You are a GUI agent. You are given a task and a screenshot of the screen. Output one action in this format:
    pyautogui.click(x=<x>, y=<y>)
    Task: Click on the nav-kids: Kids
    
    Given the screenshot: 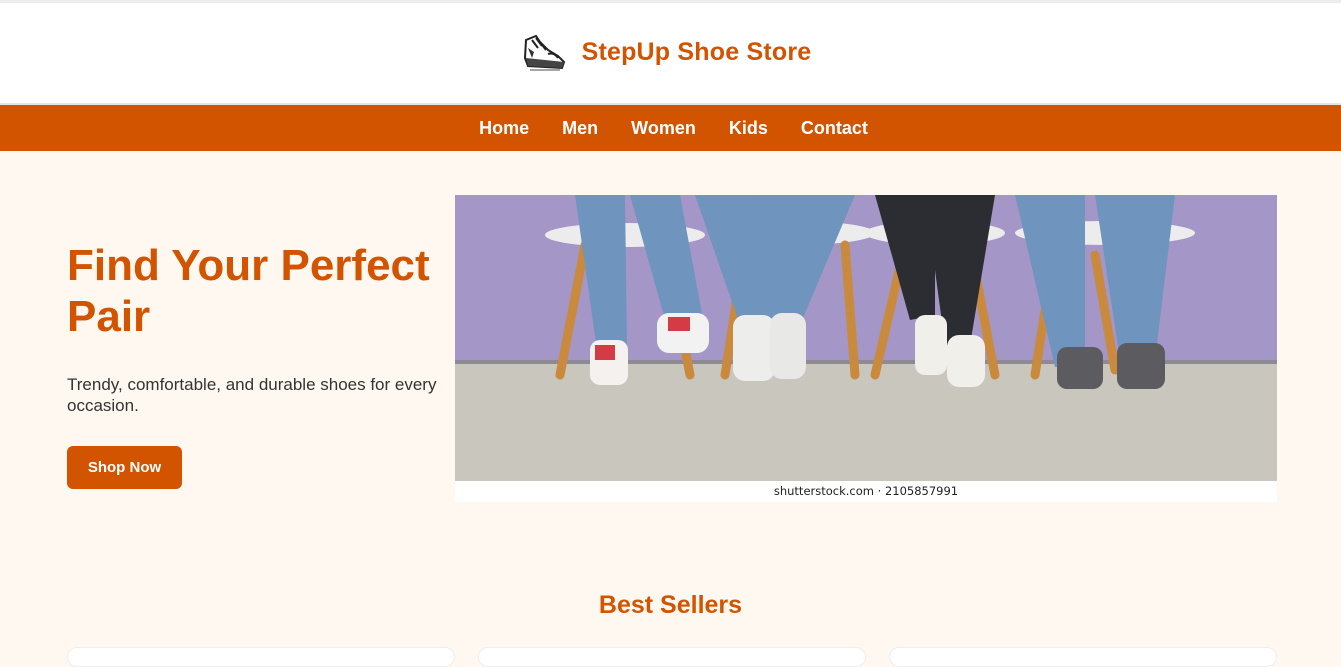 What is the action you would take?
    pyautogui.click(x=748, y=128)
    